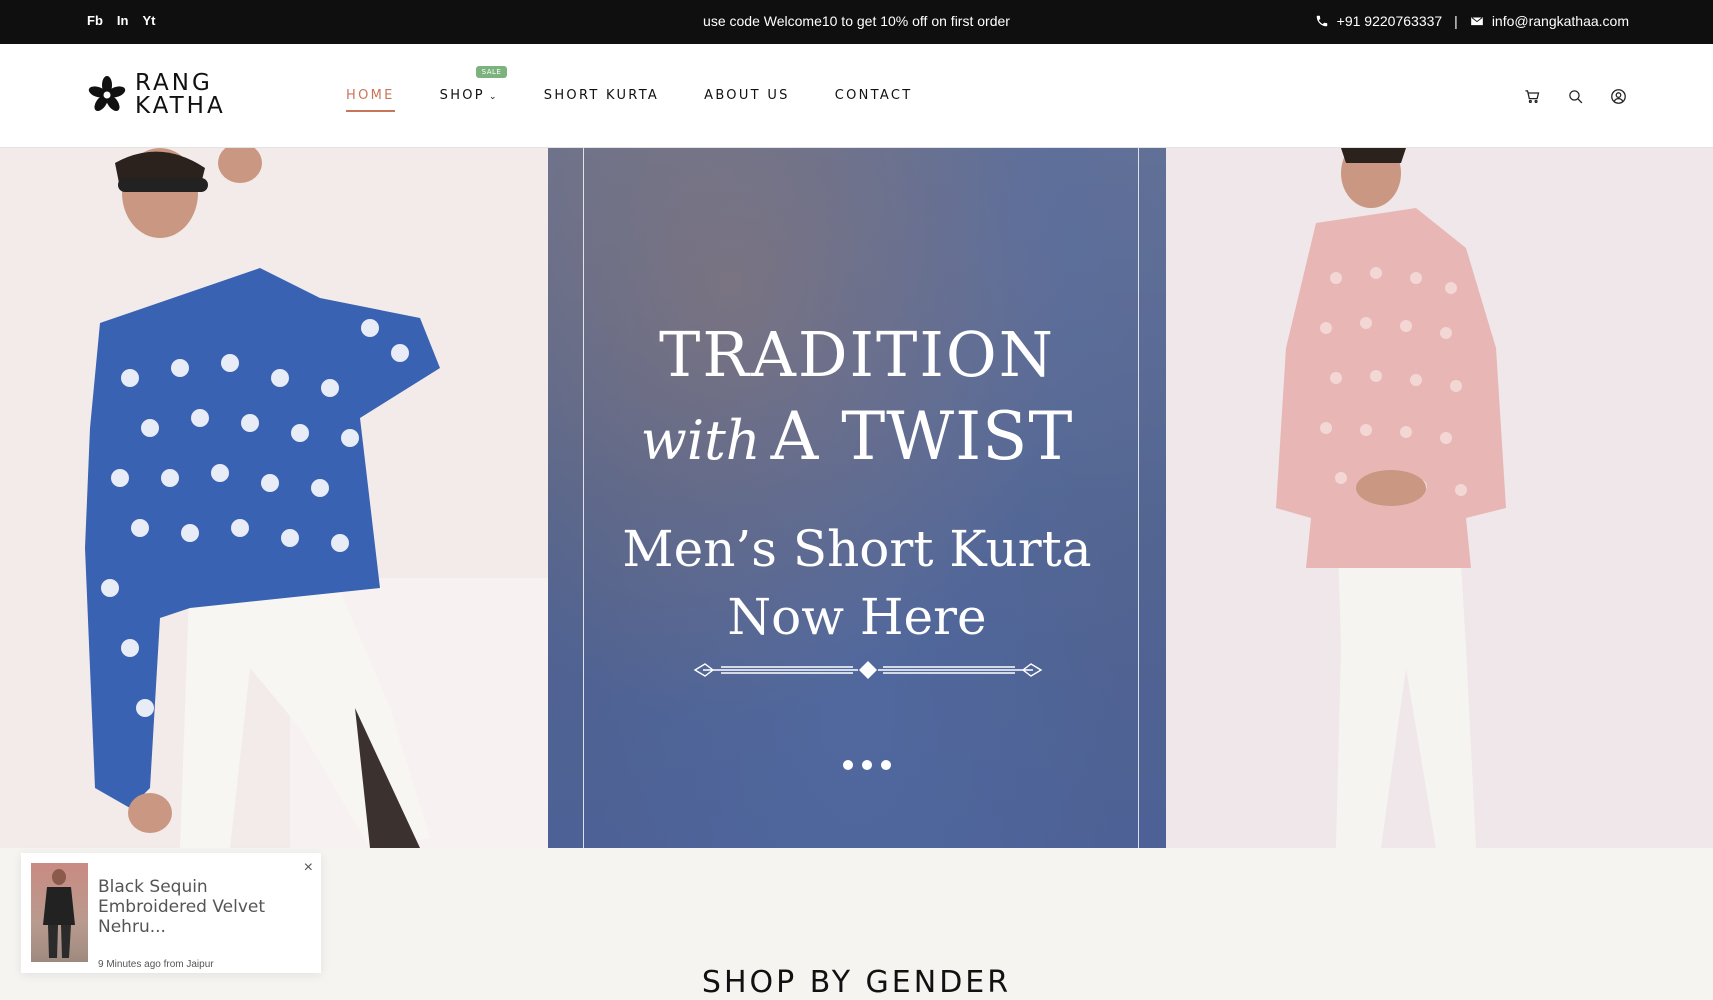 The height and width of the screenshot is (1000, 1713). I want to click on mail-icon, so click(1476, 21).